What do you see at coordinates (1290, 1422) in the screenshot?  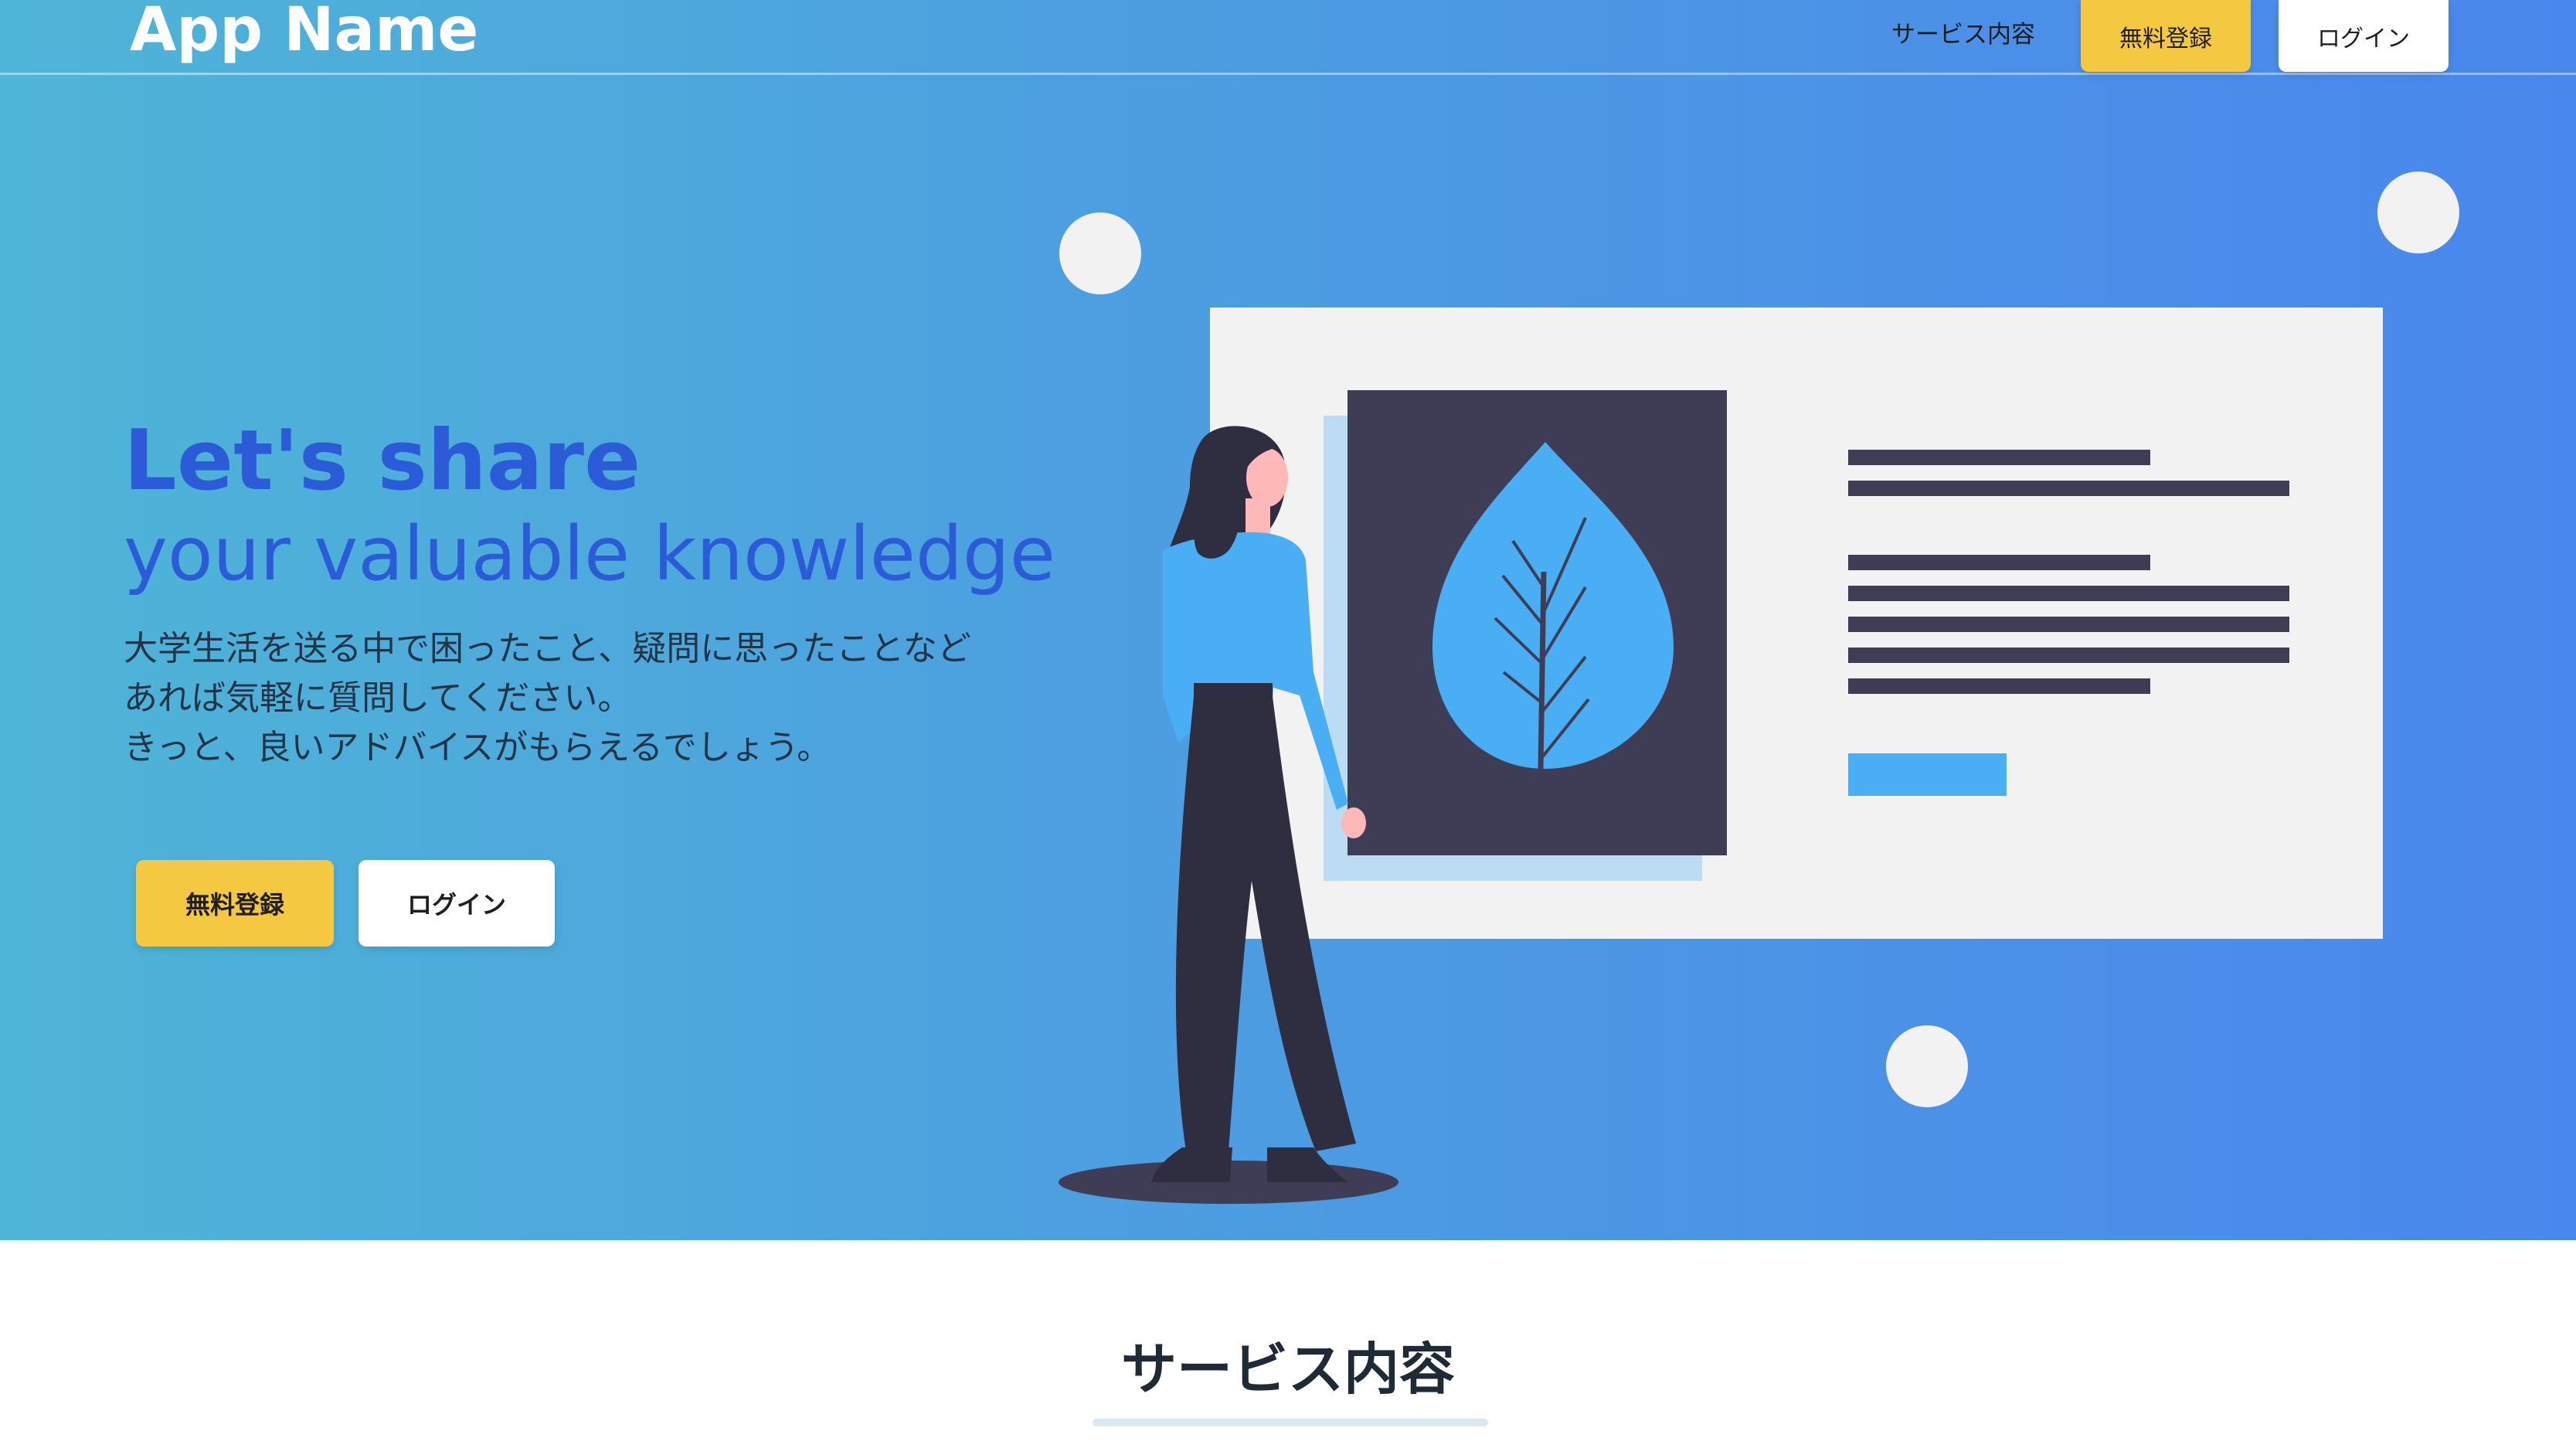 I see `section-title-underline` at bounding box center [1290, 1422].